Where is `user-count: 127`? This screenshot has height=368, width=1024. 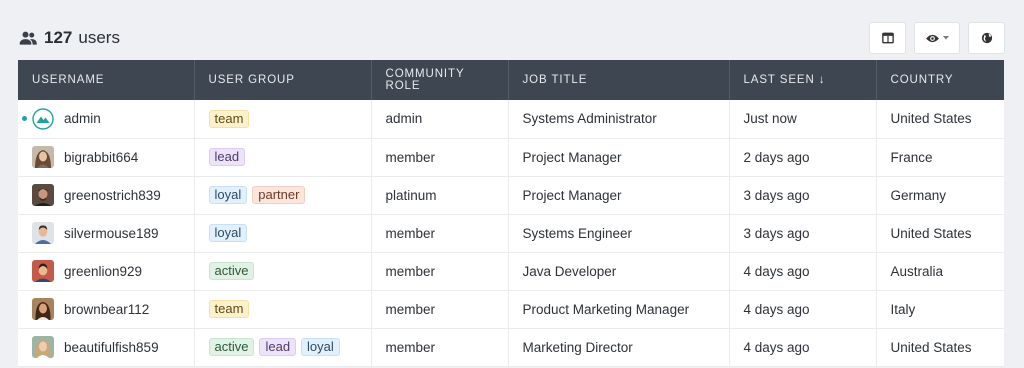
user-count: 127 is located at coordinates (58, 37).